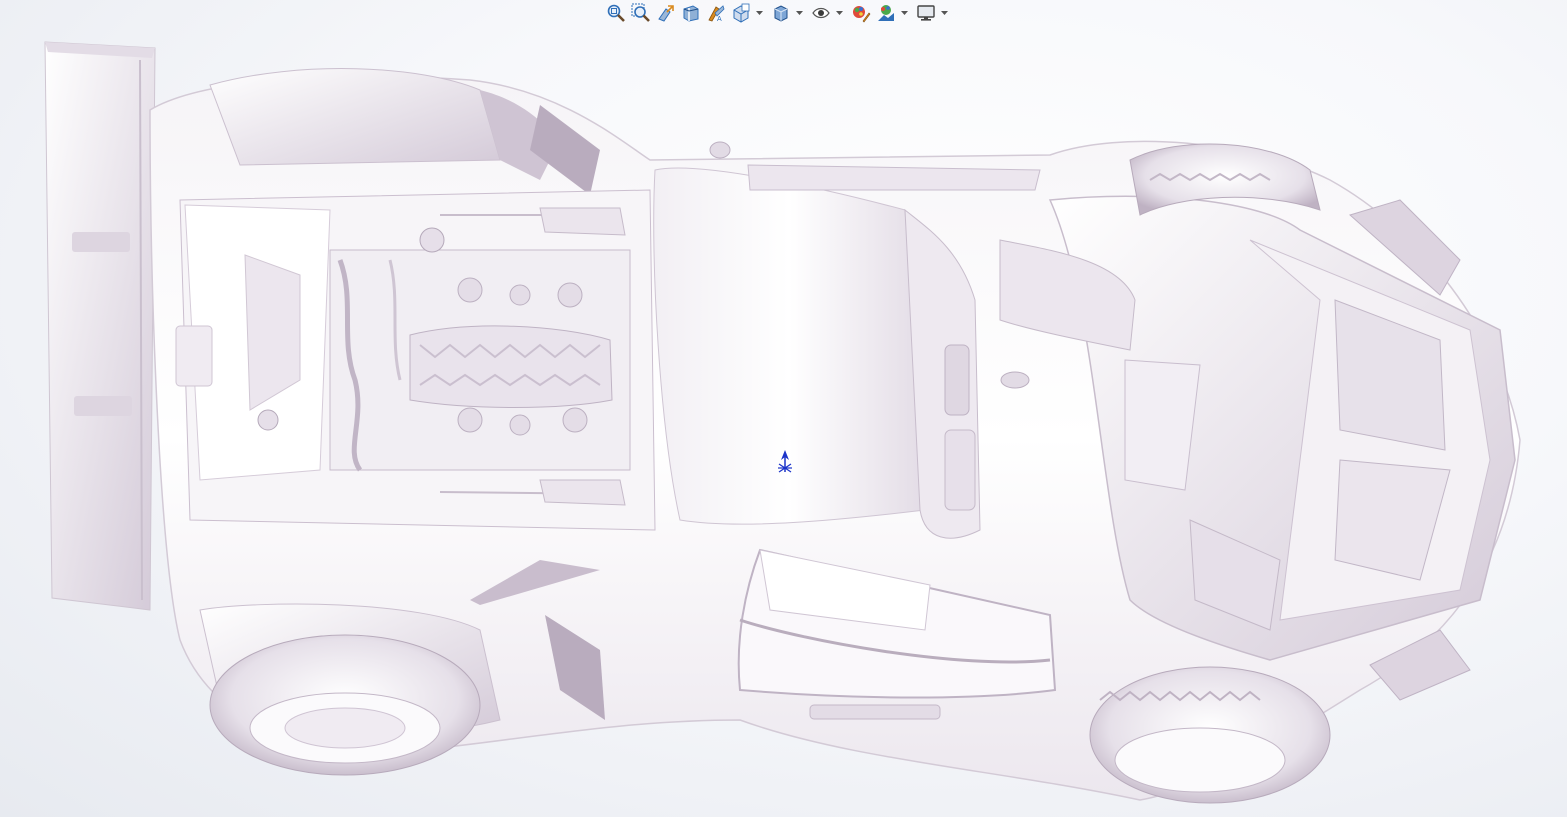  Describe the element at coordinates (666, 13) in the screenshot. I see `previous-view-icon` at that location.